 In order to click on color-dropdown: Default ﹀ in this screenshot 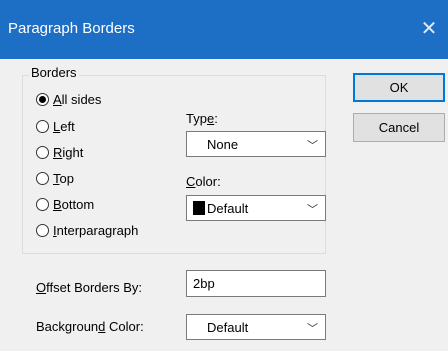, I will do `click(256, 208)`.